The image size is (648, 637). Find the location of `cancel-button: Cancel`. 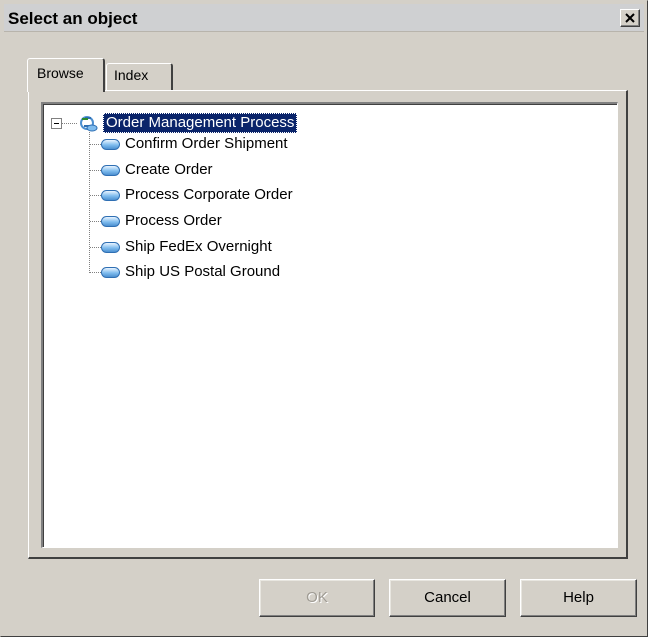

cancel-button: Cancel is located at coordinates (447, 598).